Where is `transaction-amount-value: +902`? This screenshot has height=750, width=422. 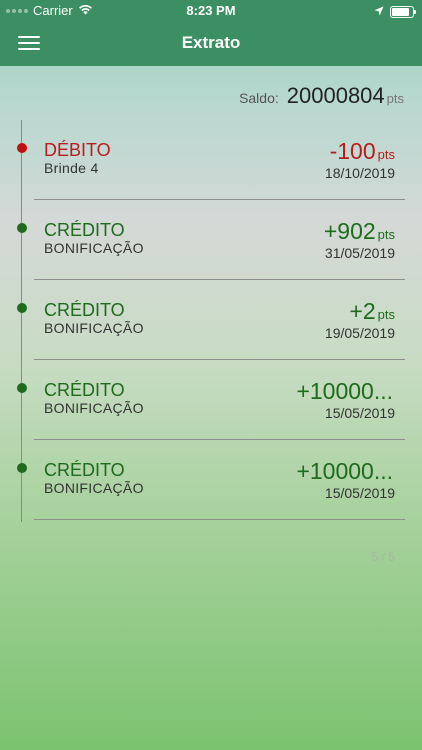 transaction-amount-value: +902 is located at coordinates (349, 231).